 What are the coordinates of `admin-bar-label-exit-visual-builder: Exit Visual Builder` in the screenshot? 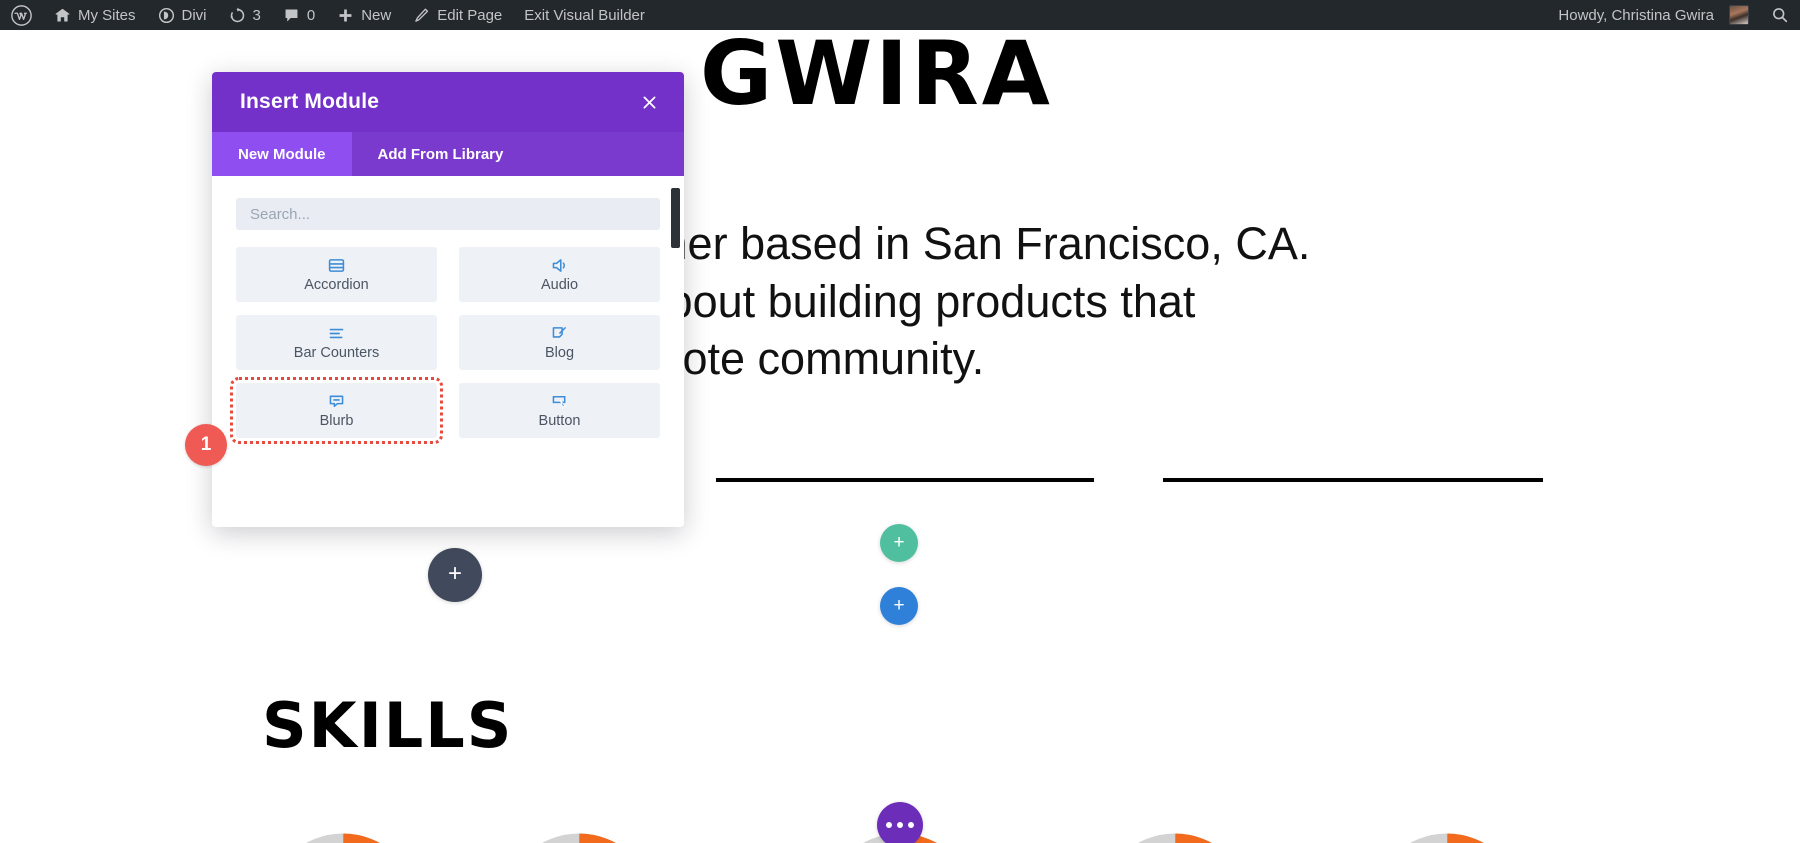 It's located at (584, 15).